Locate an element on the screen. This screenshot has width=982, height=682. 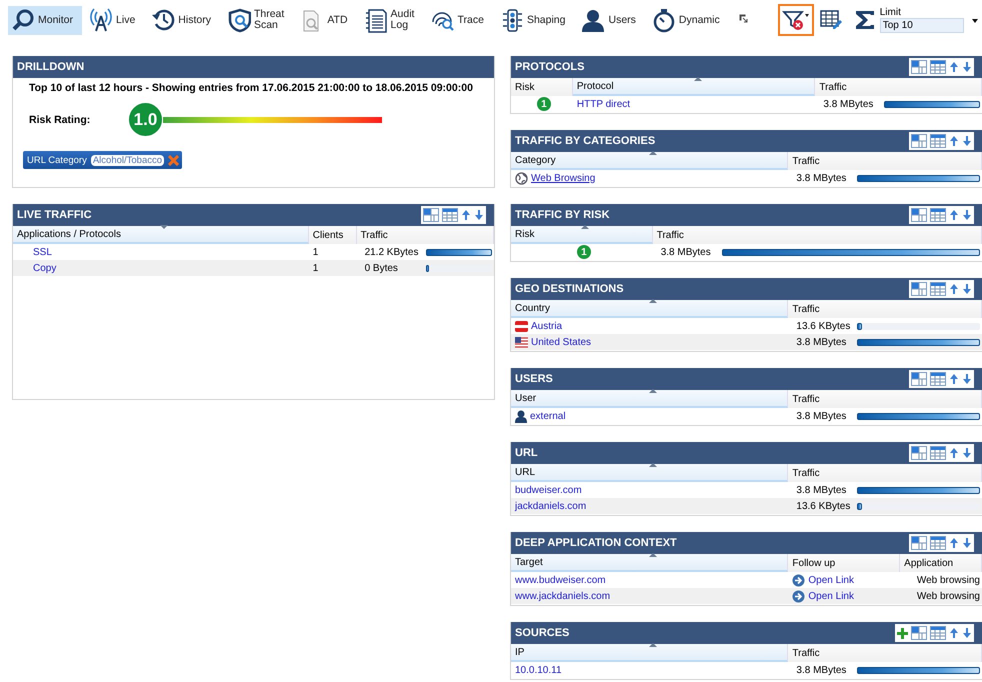
toolbar-button: Threat Scan is located at coordinates (259, 20).